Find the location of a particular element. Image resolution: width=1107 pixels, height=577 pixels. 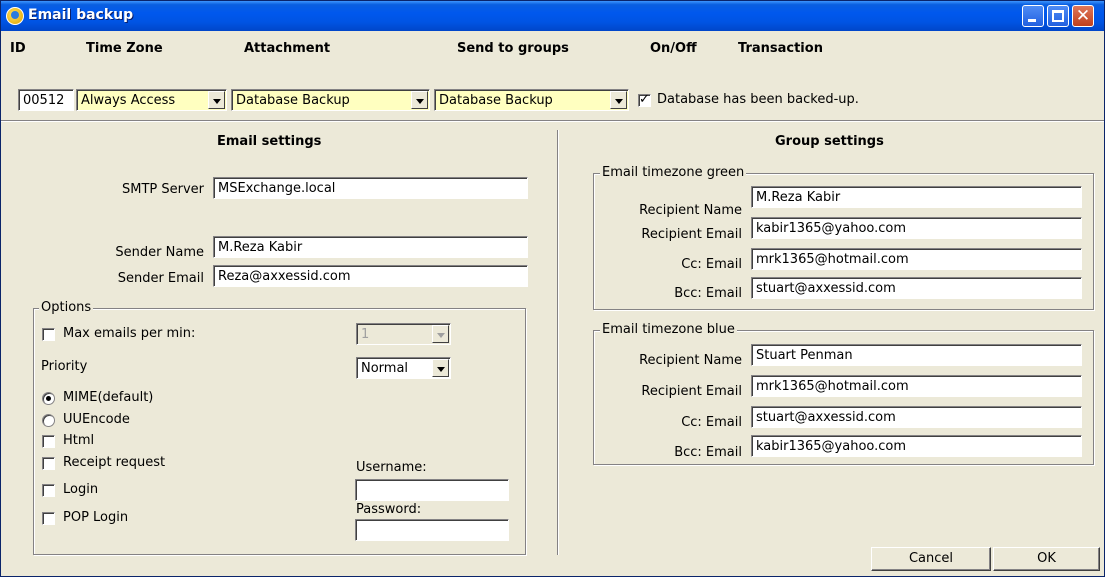

group-blue-cc-label: Cc: Email is located at coordinates (711, 422).